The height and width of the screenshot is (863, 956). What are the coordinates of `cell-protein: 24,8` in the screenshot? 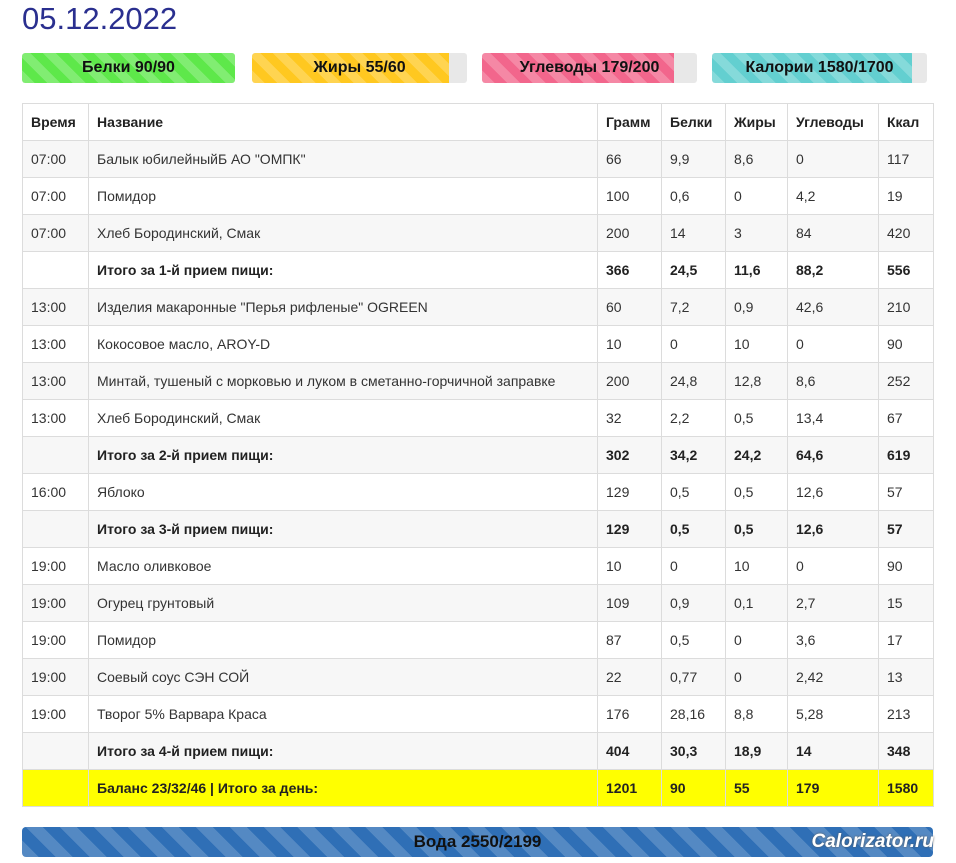 It's located at (693, 381).